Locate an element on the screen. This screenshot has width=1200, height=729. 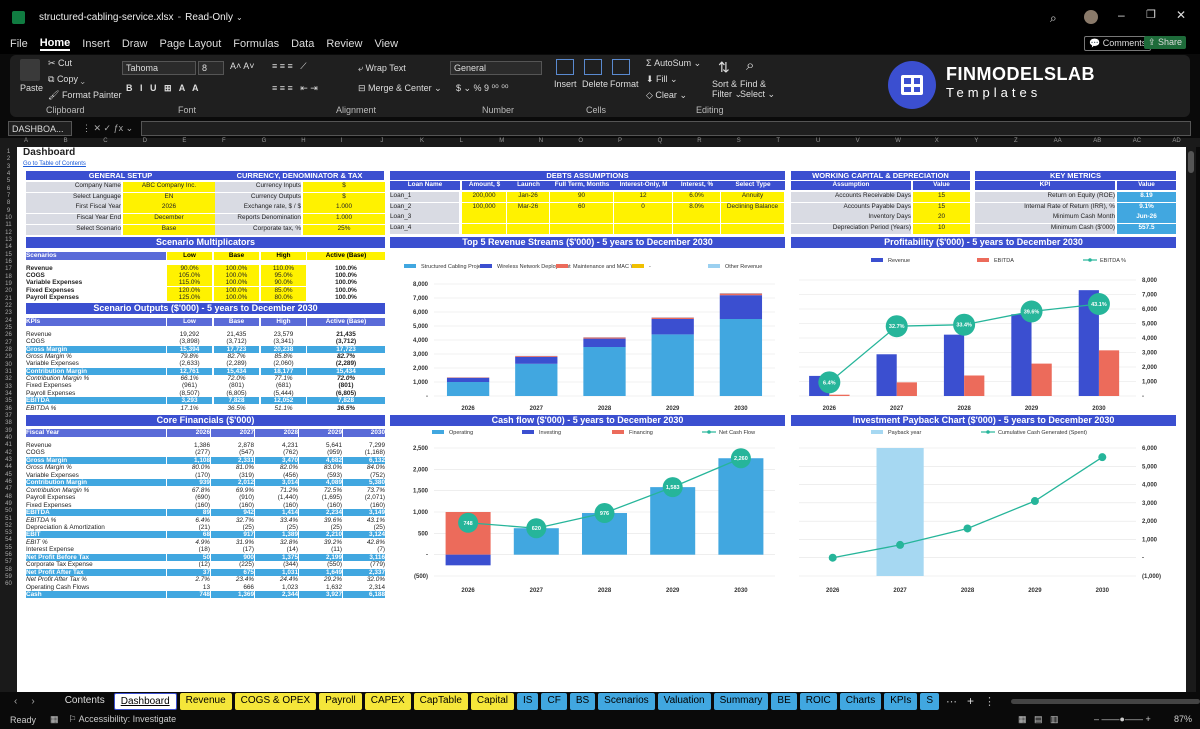
row-header: 29 is located at coordinates (8, 357).